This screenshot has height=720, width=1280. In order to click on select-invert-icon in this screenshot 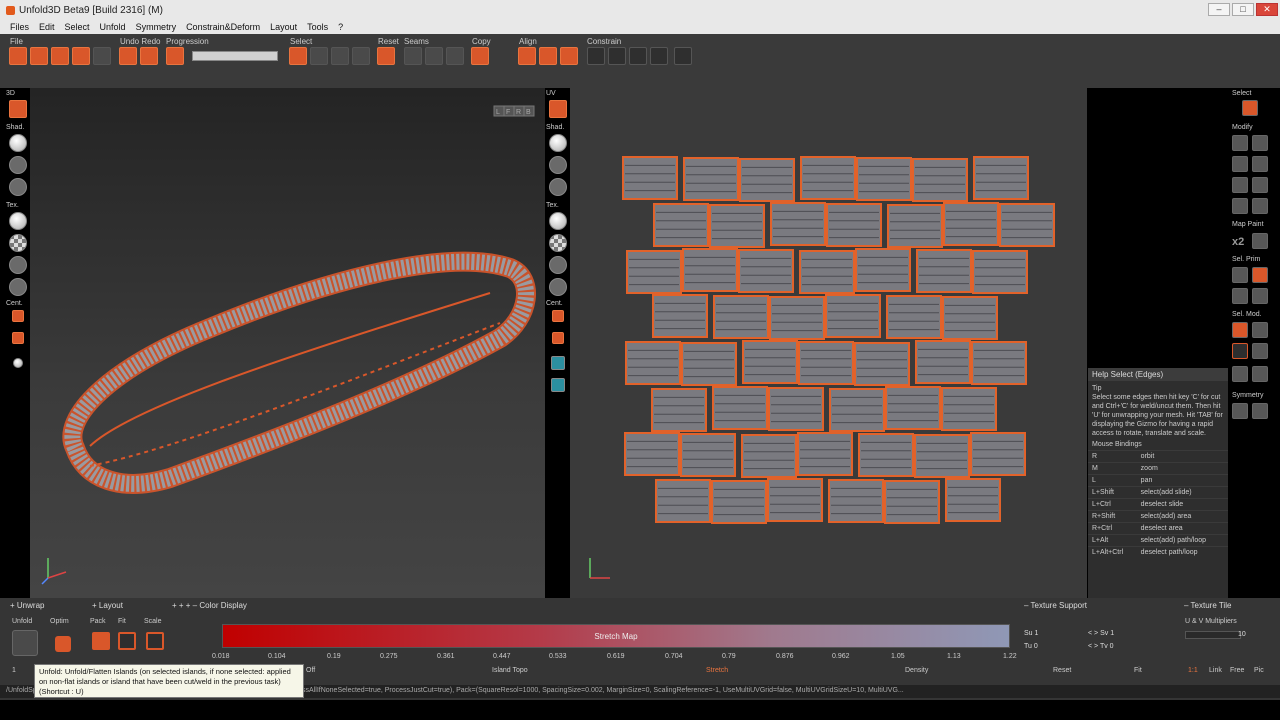, I will do `click(340, 56)`.